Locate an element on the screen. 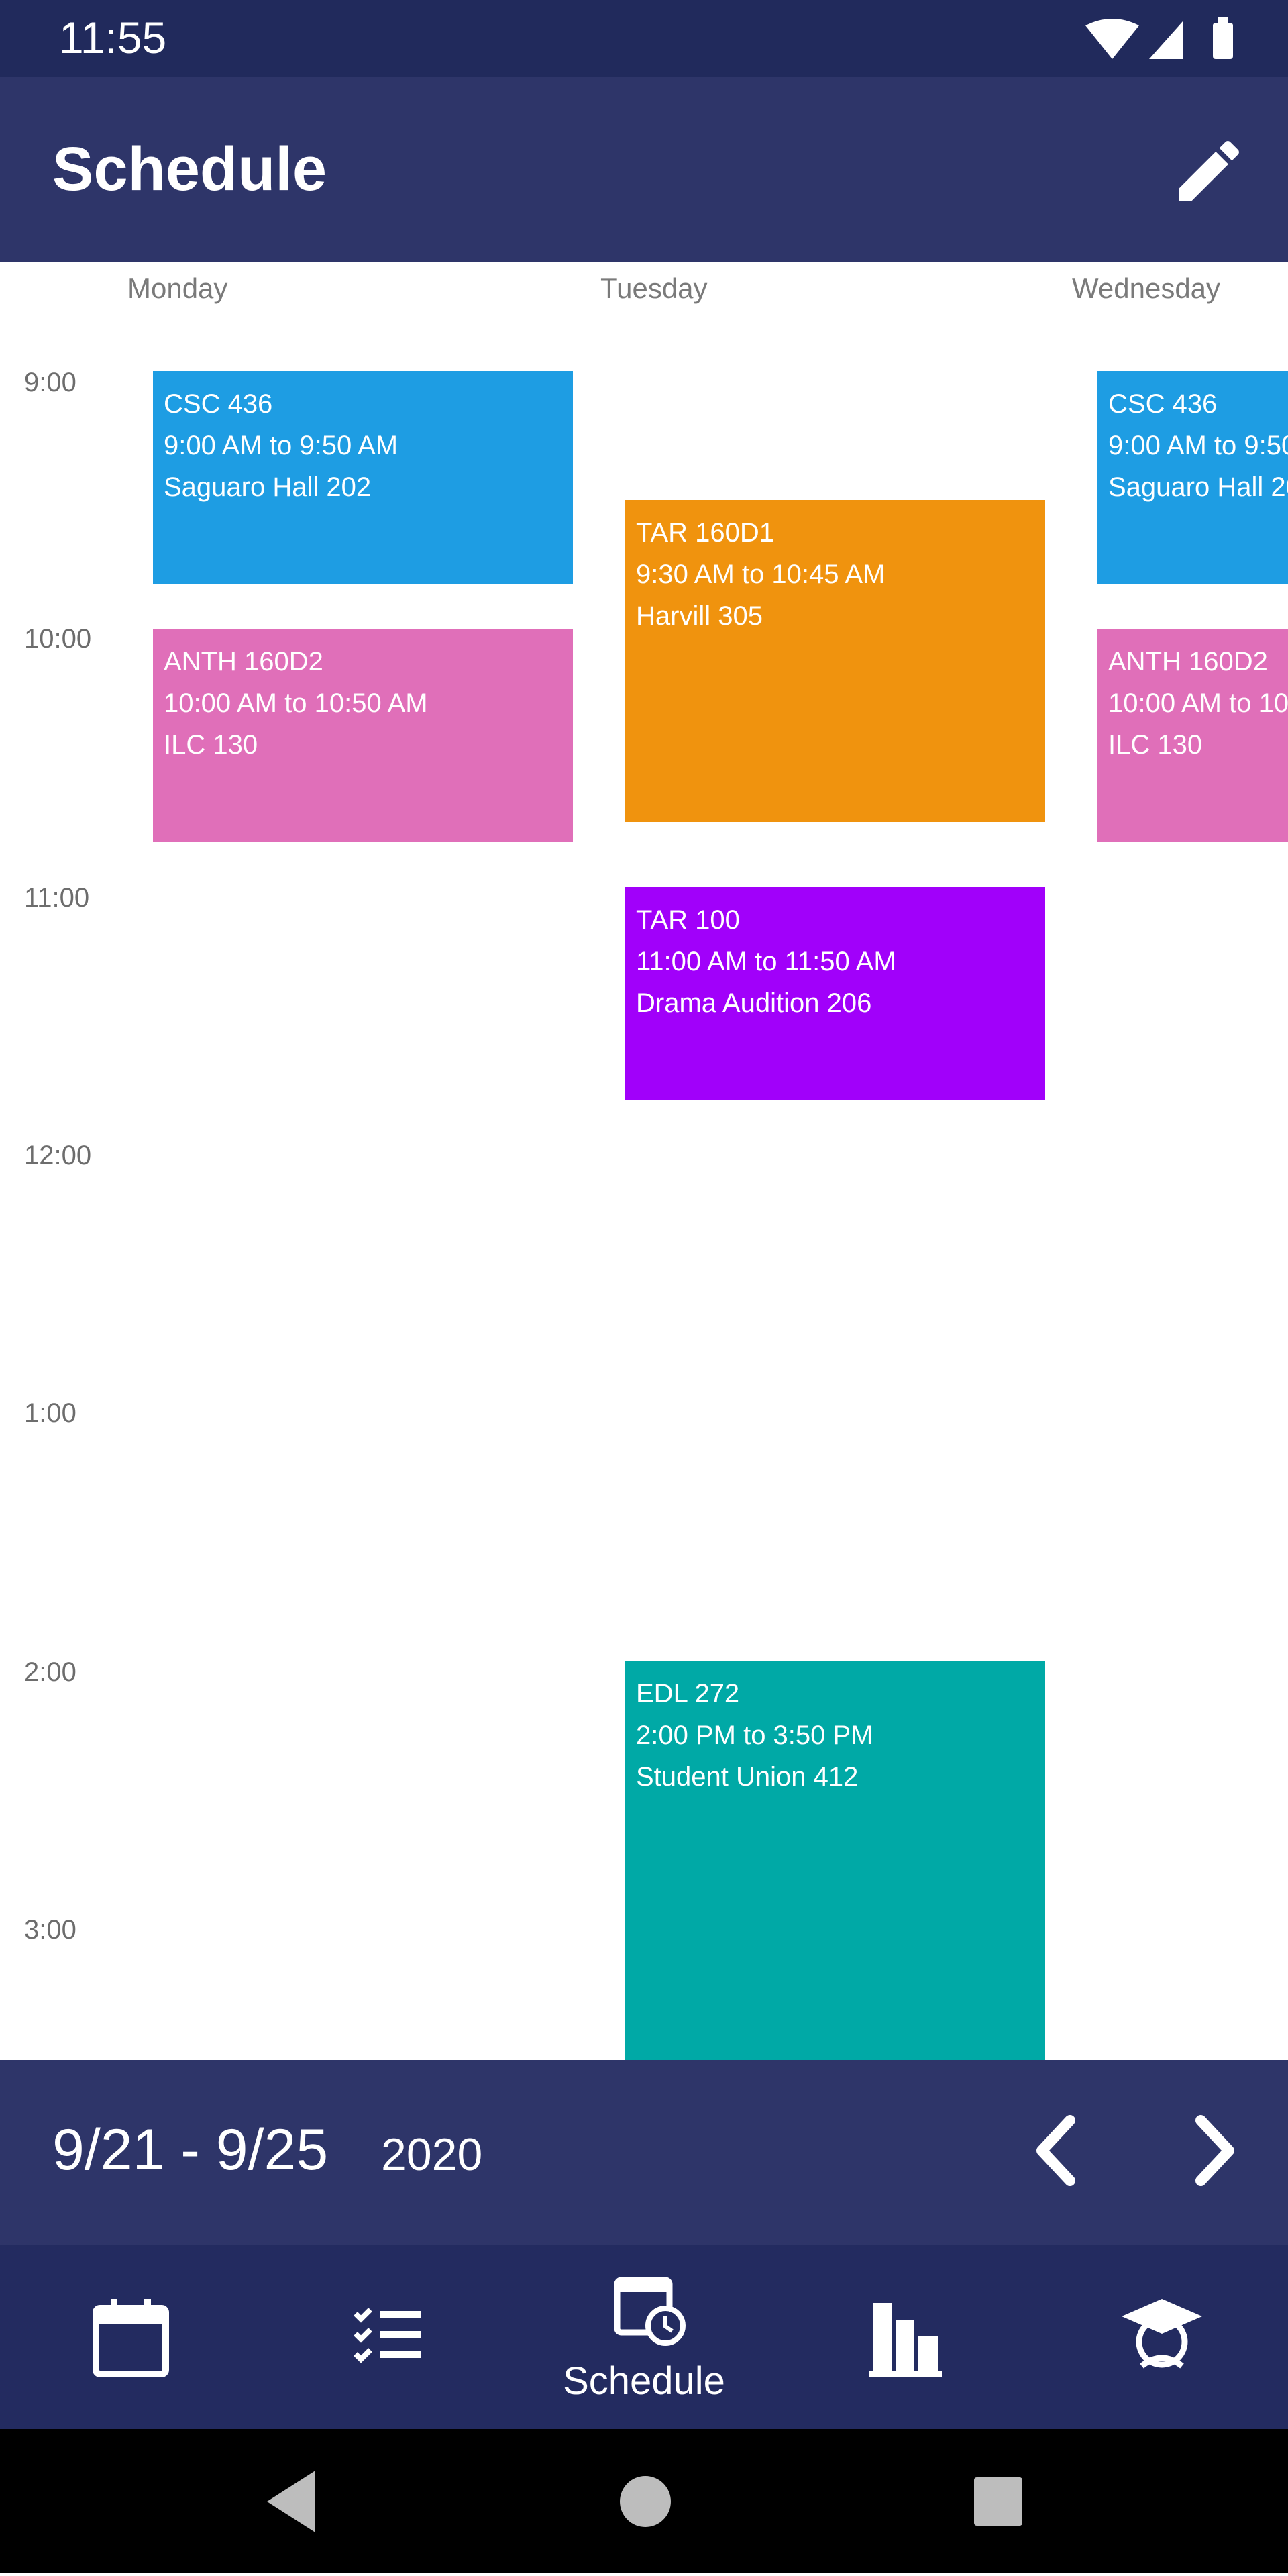  previous-week-button is located at coordinates (1056, 2150).